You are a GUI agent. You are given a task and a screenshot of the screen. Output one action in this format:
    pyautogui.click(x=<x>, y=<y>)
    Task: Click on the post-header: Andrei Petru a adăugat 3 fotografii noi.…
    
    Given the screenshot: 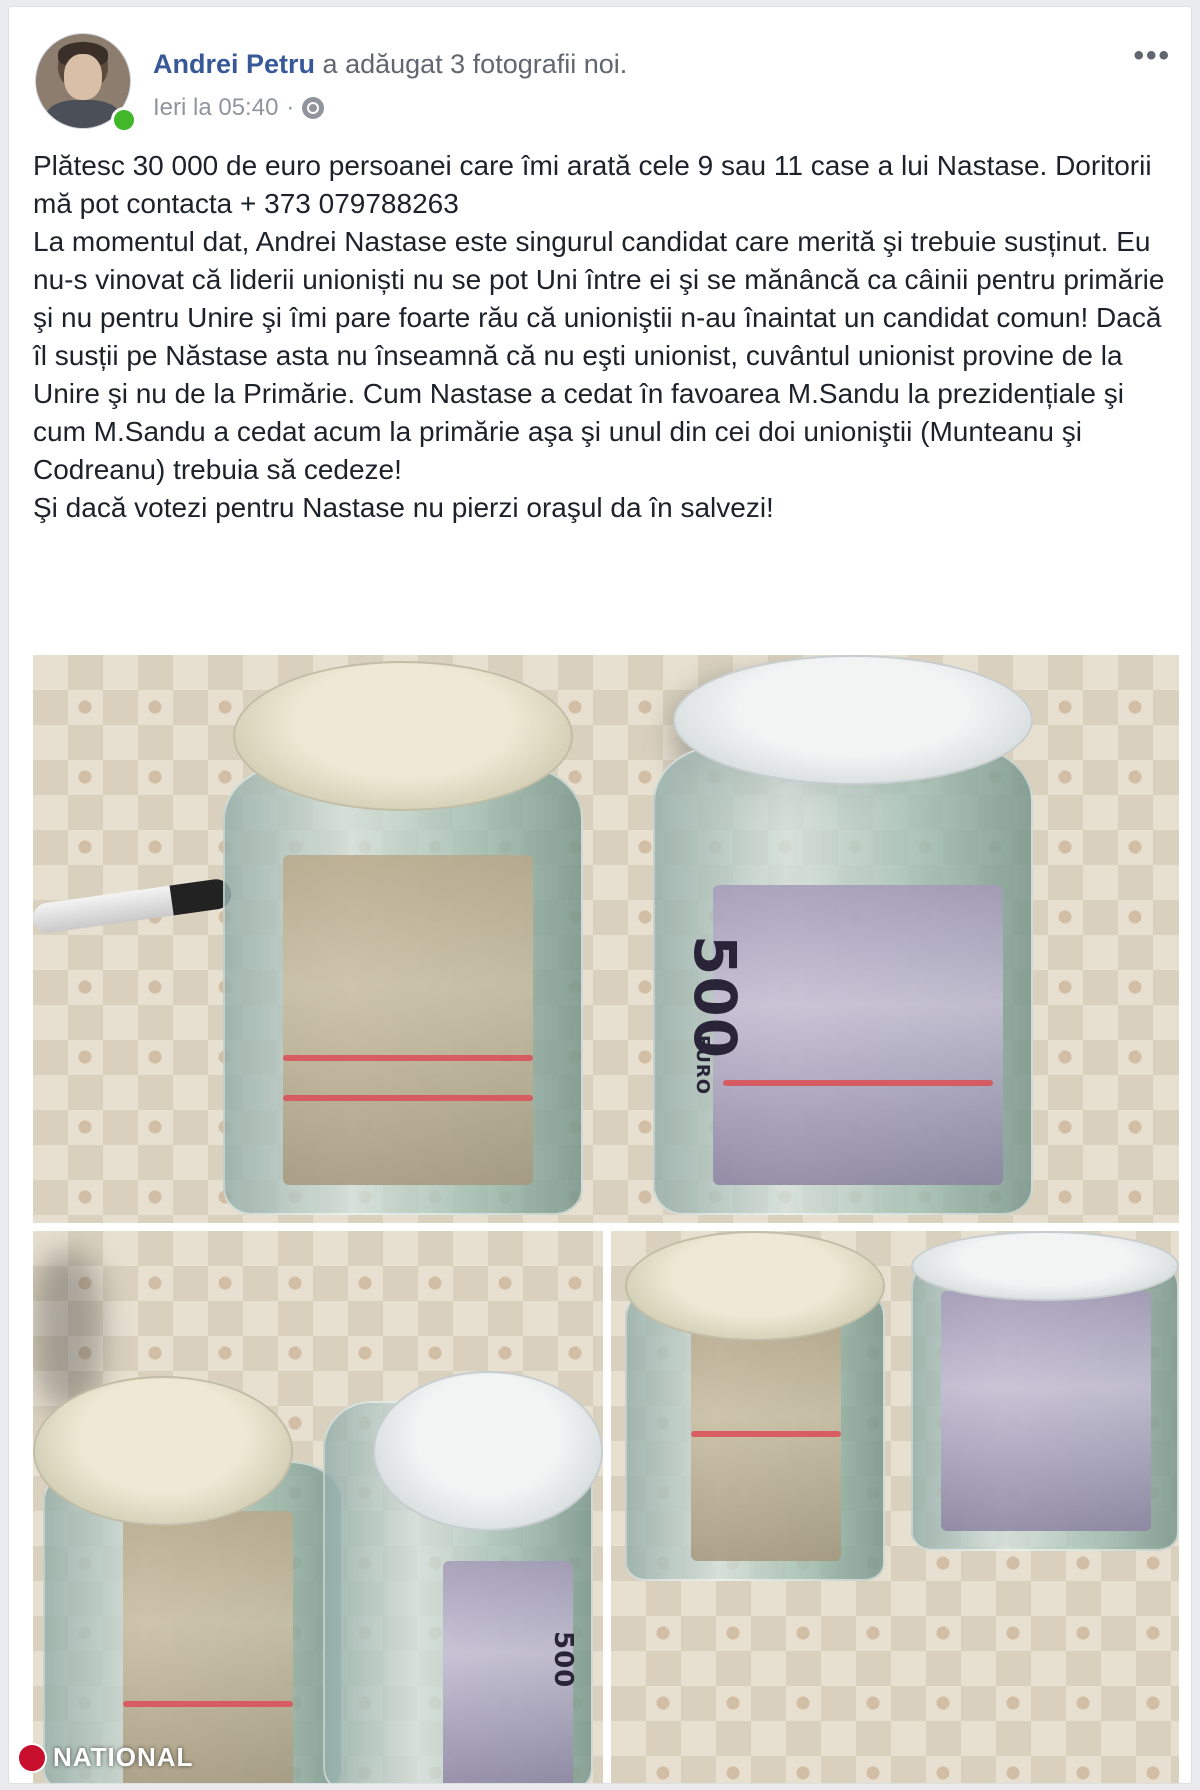 What is the action you would take?
    pyautogui.click(x=600, y=72)
    